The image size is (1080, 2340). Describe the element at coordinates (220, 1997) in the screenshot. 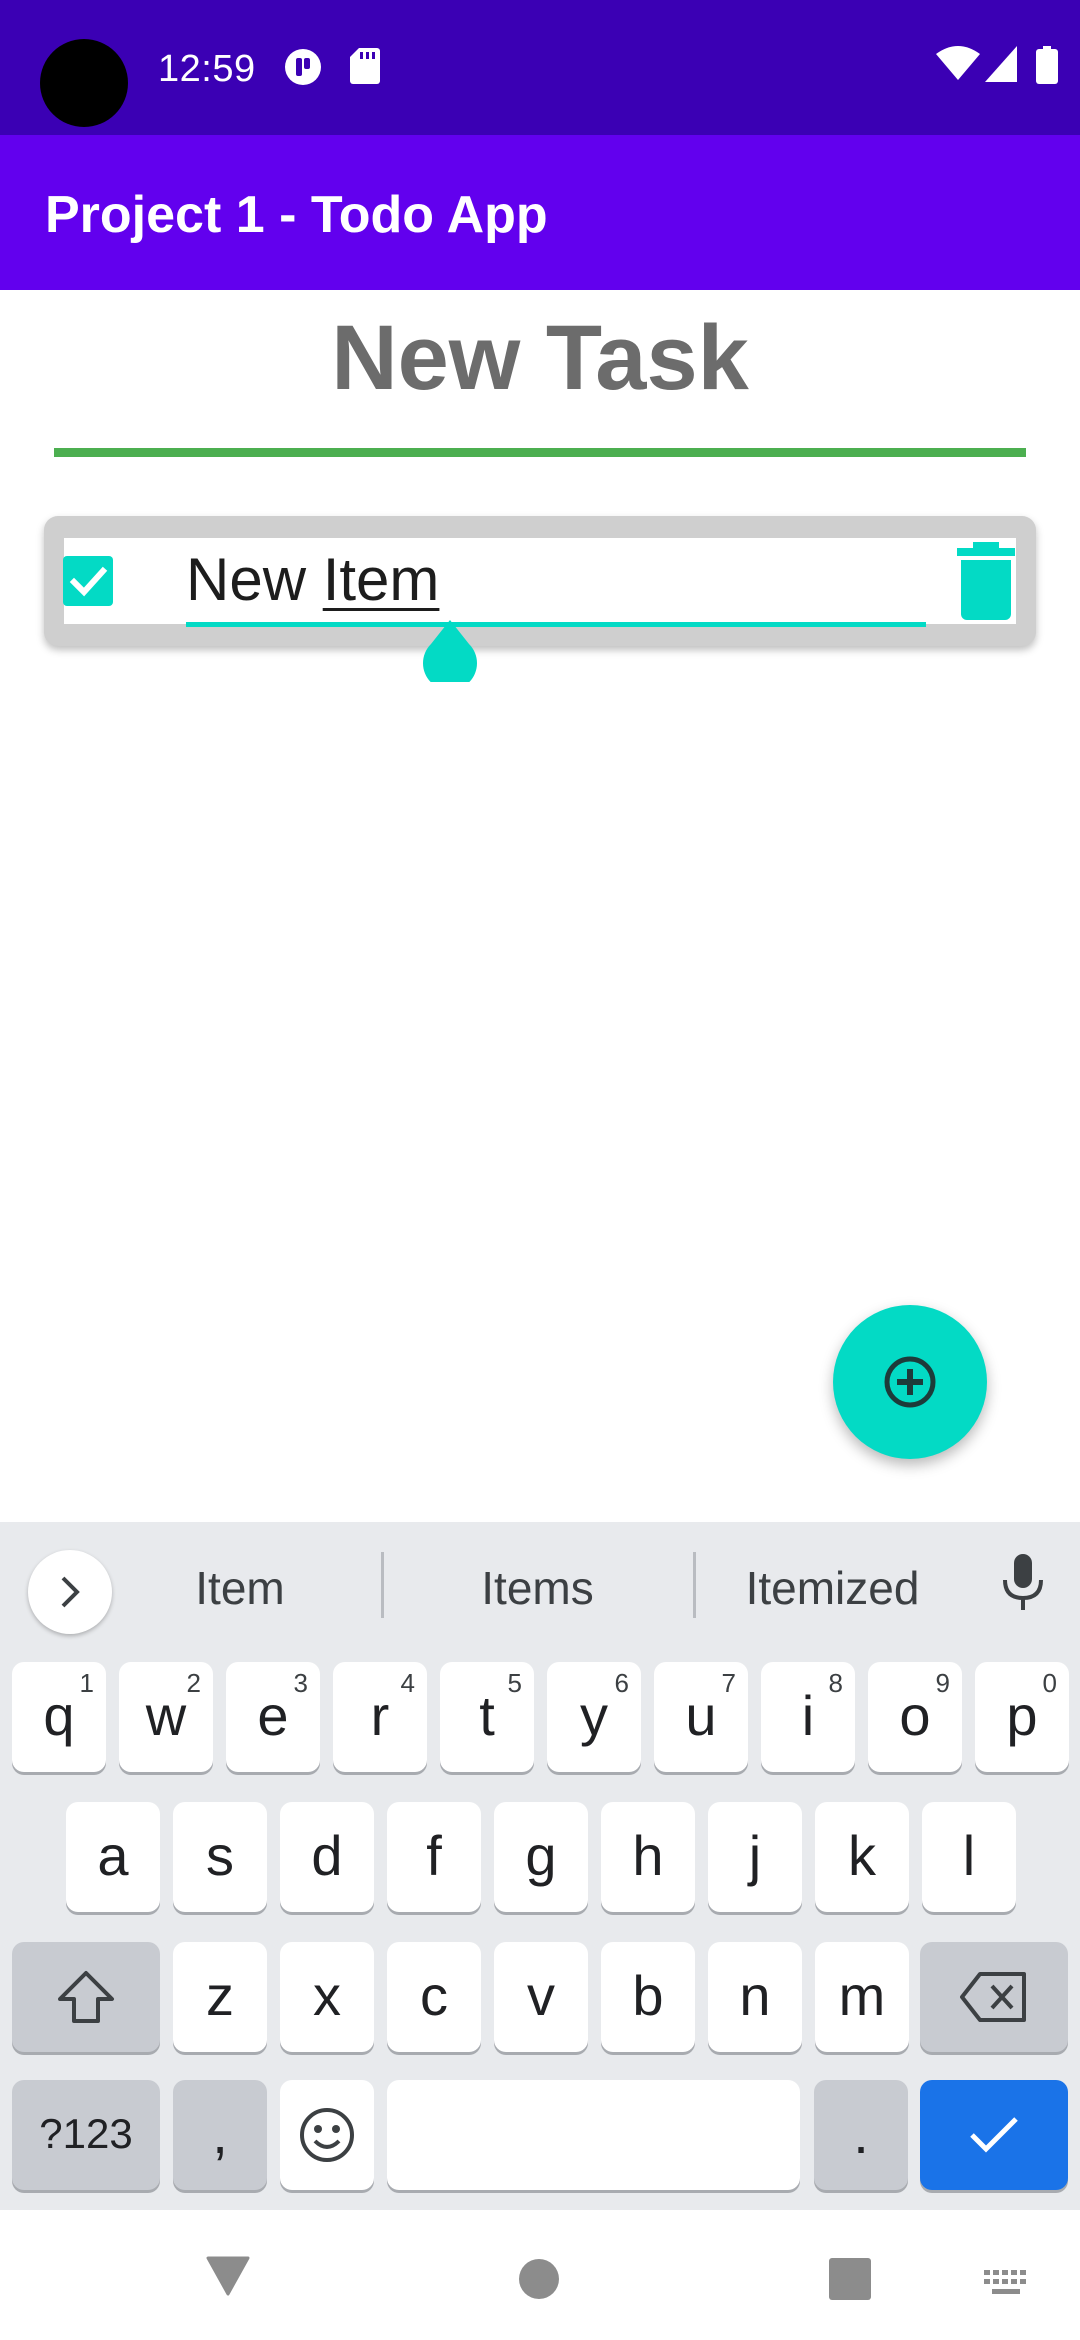

I see `key-z: z` at that location.